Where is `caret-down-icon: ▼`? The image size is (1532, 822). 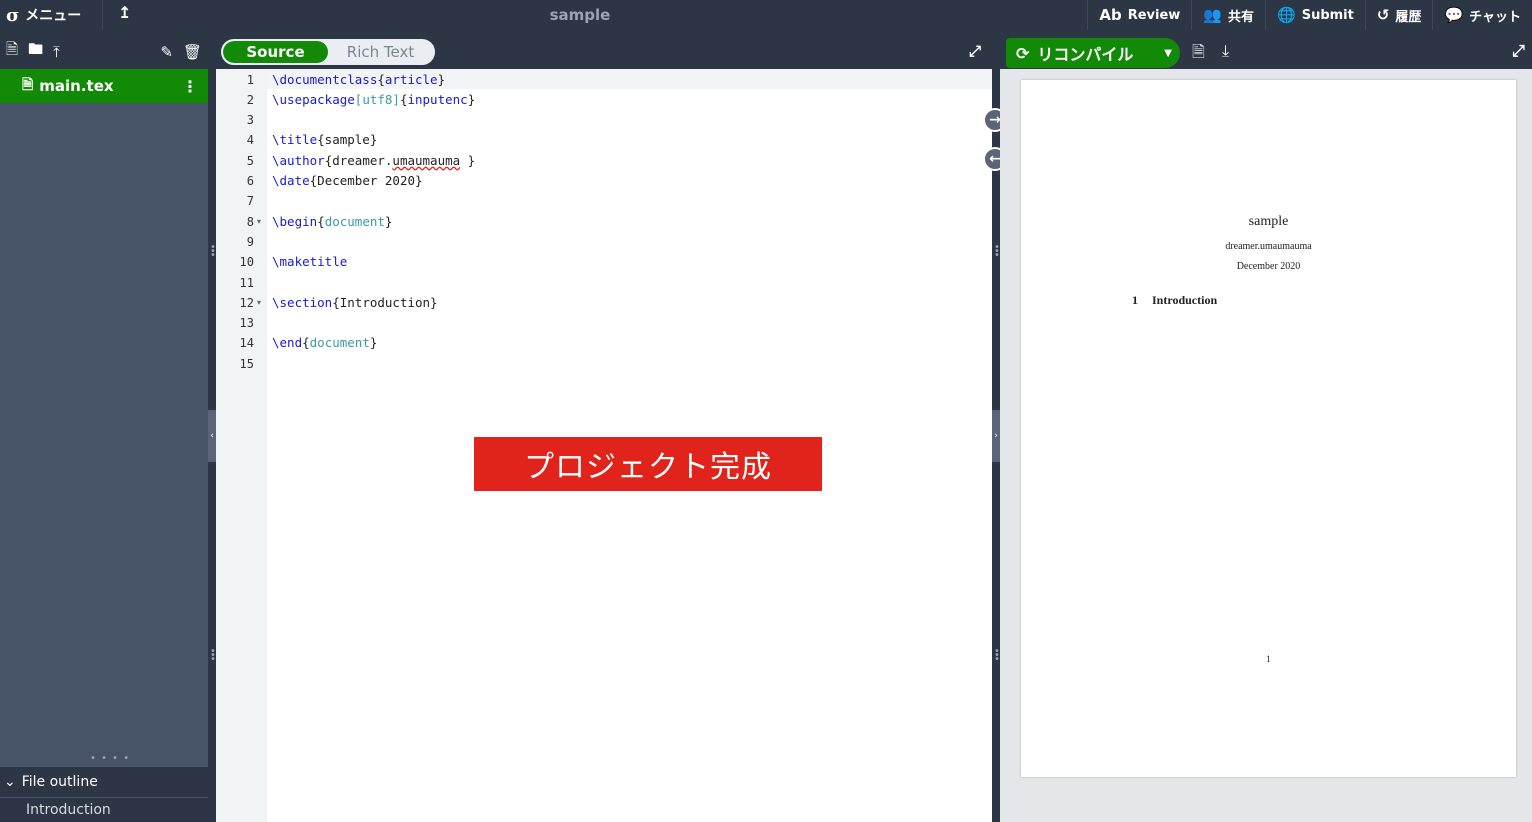 caret-down-icon: ▼ is located at coordinates (1168, 53).